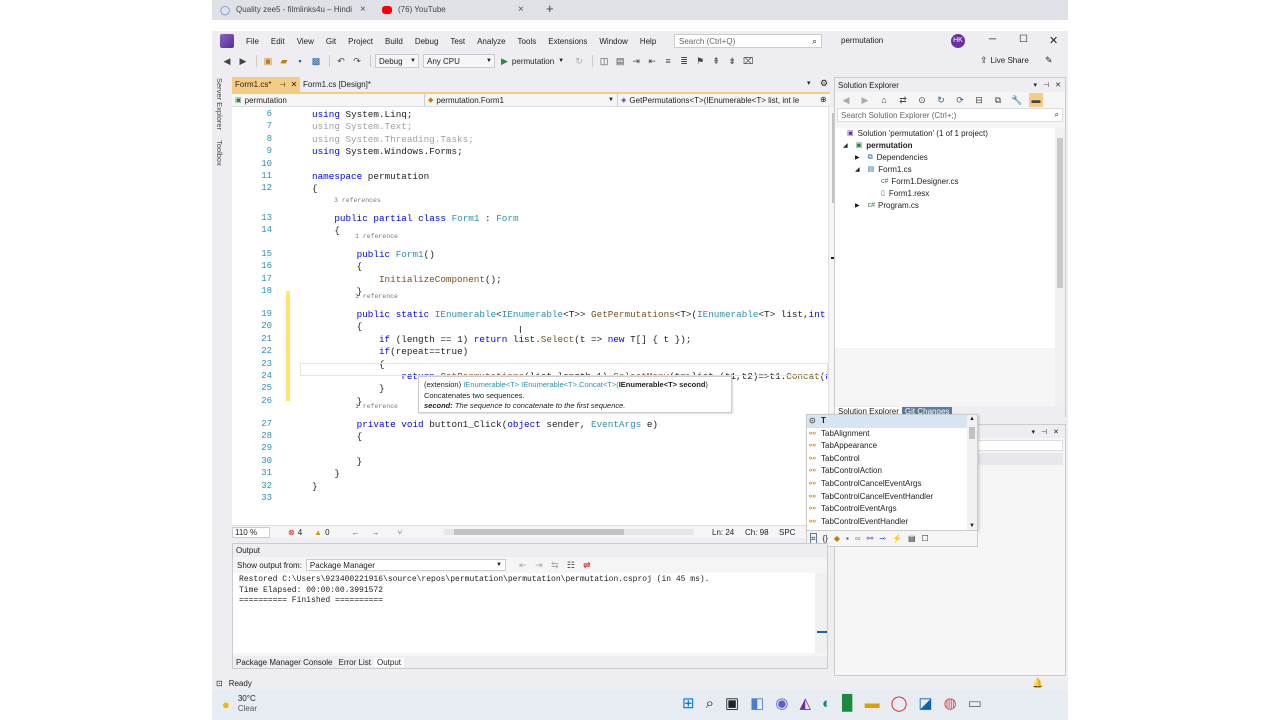 This screenshot has width=1280, height=720. I want to click on search-input: Search (Ctrl+Q), so click(745, 41).